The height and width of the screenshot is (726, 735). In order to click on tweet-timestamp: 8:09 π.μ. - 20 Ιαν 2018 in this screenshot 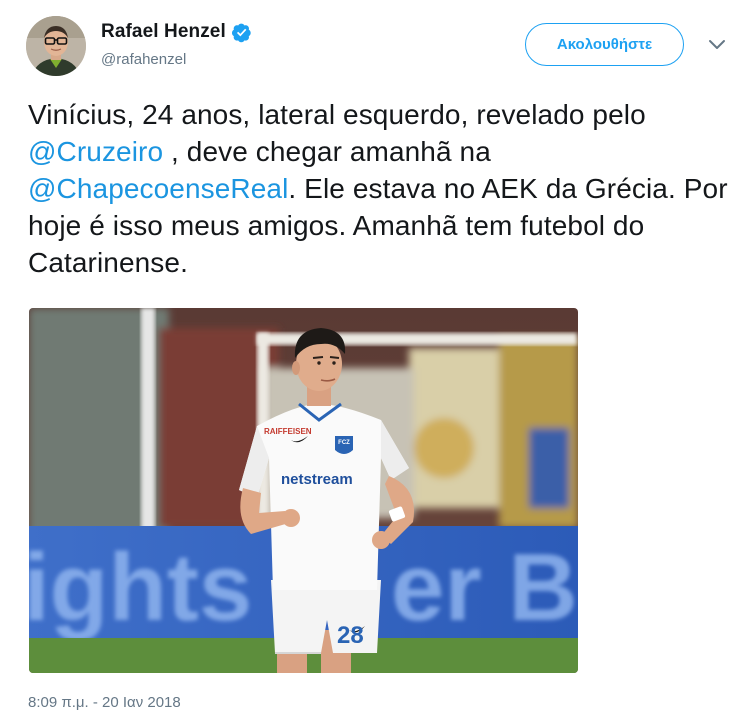, I will do `click(104, 702)`.